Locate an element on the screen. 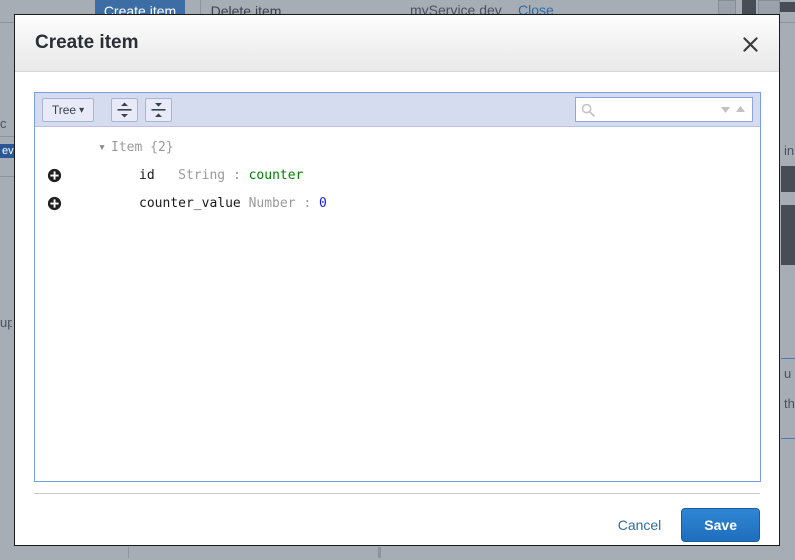 The height and width of the screenshot is (560, 795). background-fragment-c: c is located at coordinates (6, 123).